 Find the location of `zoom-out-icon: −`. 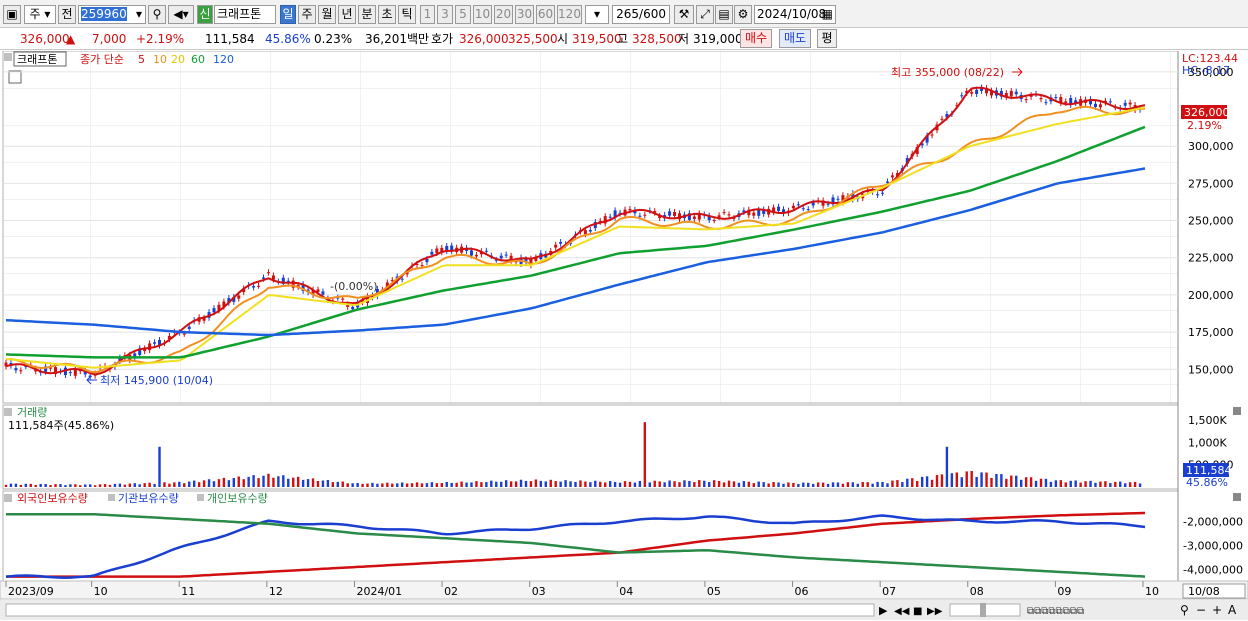

zoom-out-icon: − is located at coordinates (1201, 610).